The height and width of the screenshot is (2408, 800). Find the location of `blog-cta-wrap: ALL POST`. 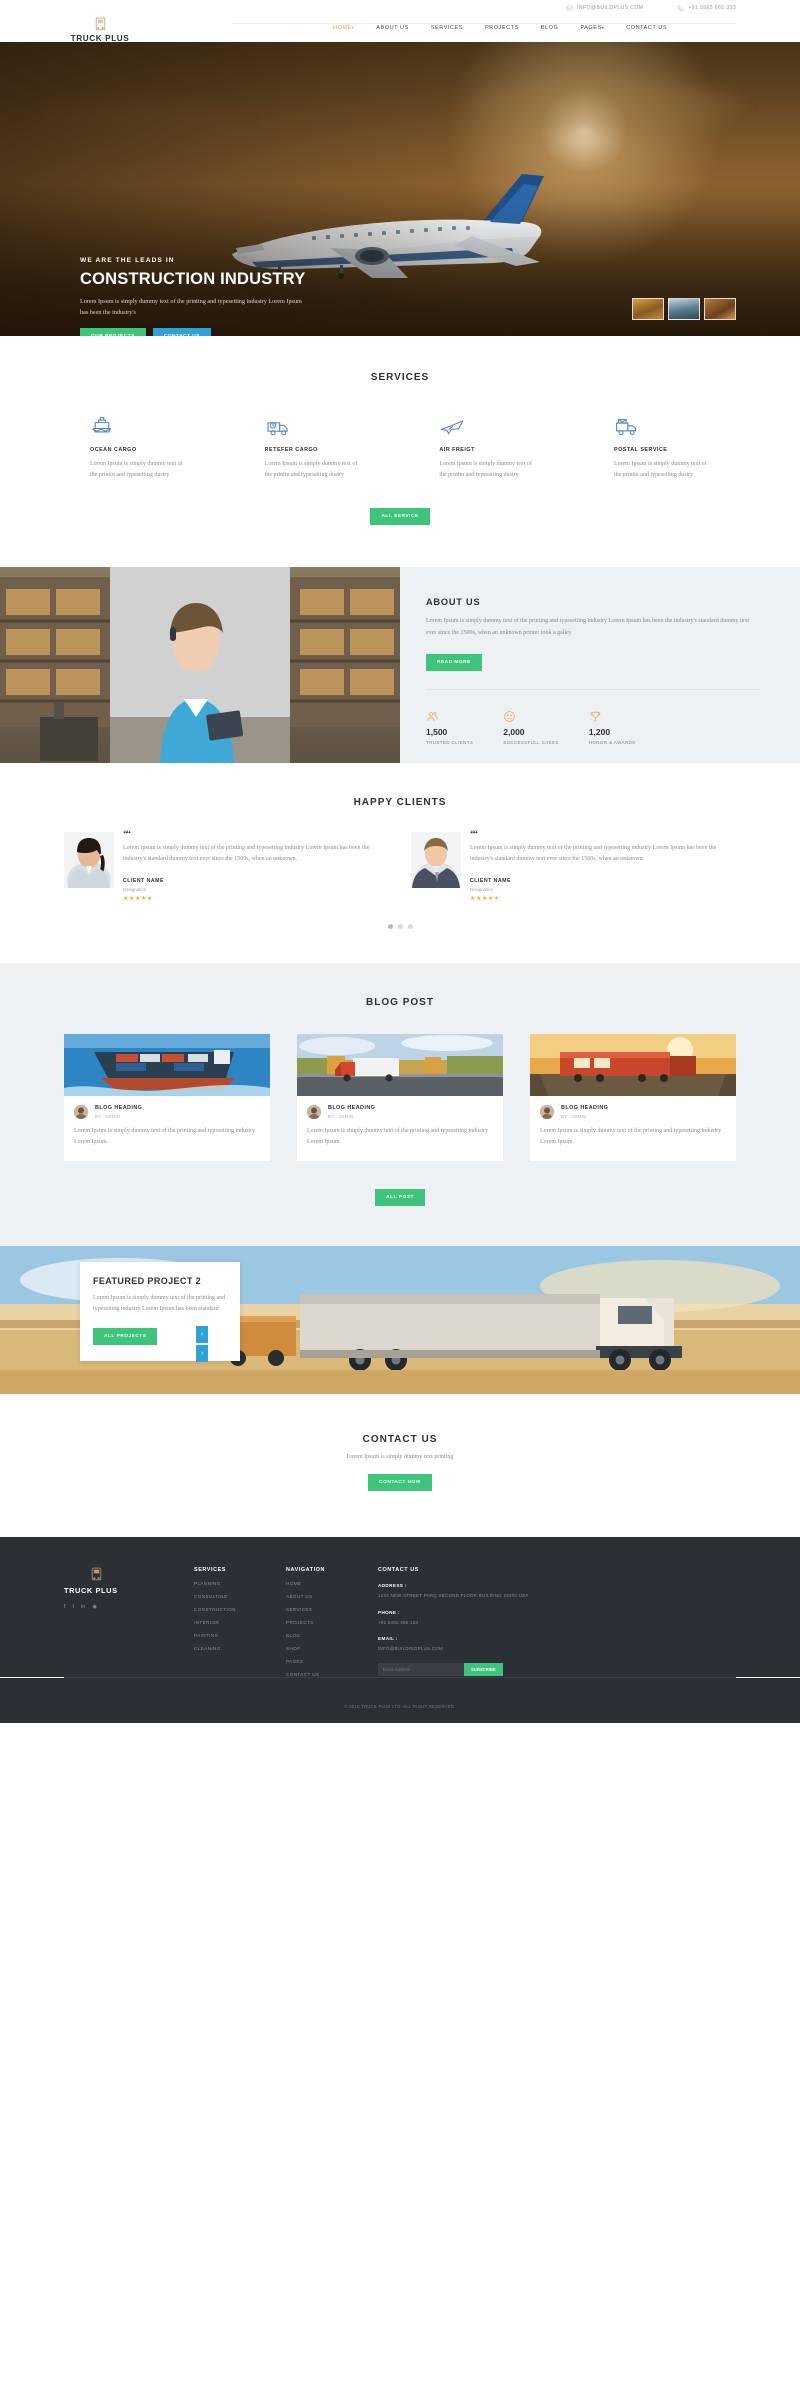

blog-cta-wrap: ALL POST is located at coordinates (400, 1198).